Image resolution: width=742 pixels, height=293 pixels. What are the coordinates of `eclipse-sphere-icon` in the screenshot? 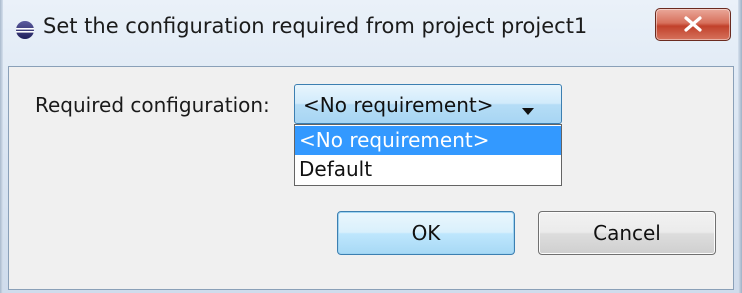 It's located at (25, 30).